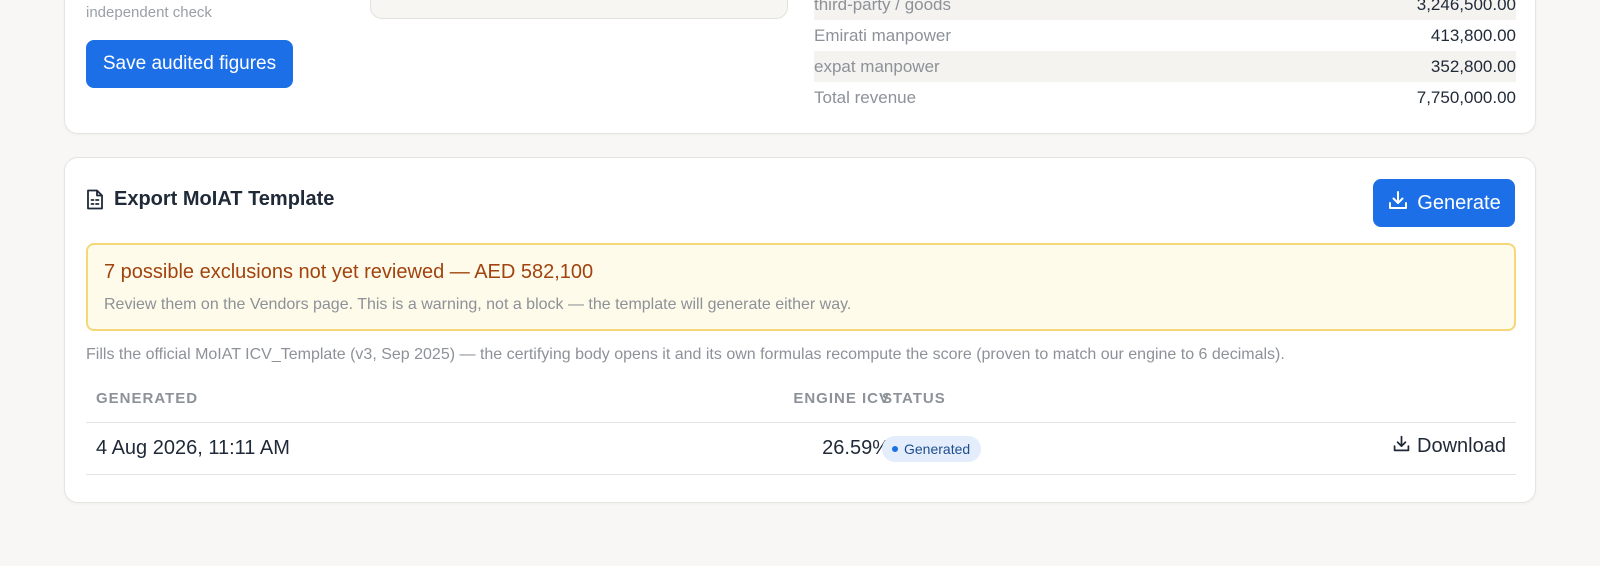 The width and height of the screenshot is (1600, 566). I want to click on card-header: Export MoIAT Template, so click(210, 199).